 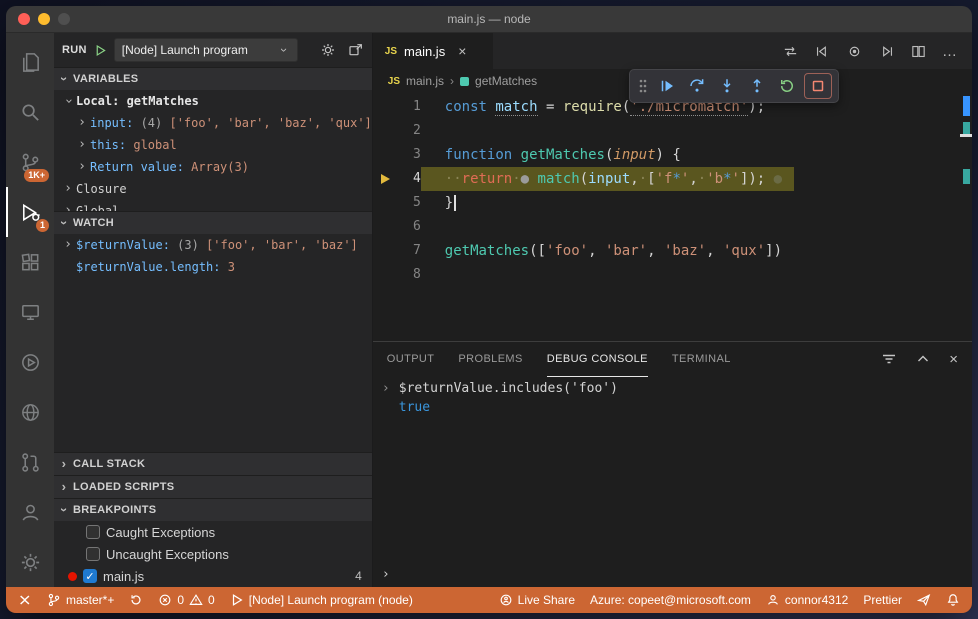 What do you see at coordinates (205, 50) in the screenshot?
I see `launch-config-select: [Node] Launch program ›` at bounding box center [205, 50].